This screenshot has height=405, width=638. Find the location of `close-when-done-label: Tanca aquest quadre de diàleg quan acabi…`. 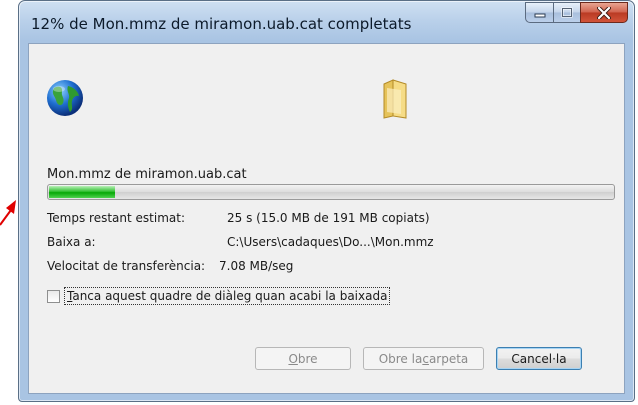

close-when-done-label: Tanca aquest quadre de diàleg quan acabi… is located at coordinates (227, 296).